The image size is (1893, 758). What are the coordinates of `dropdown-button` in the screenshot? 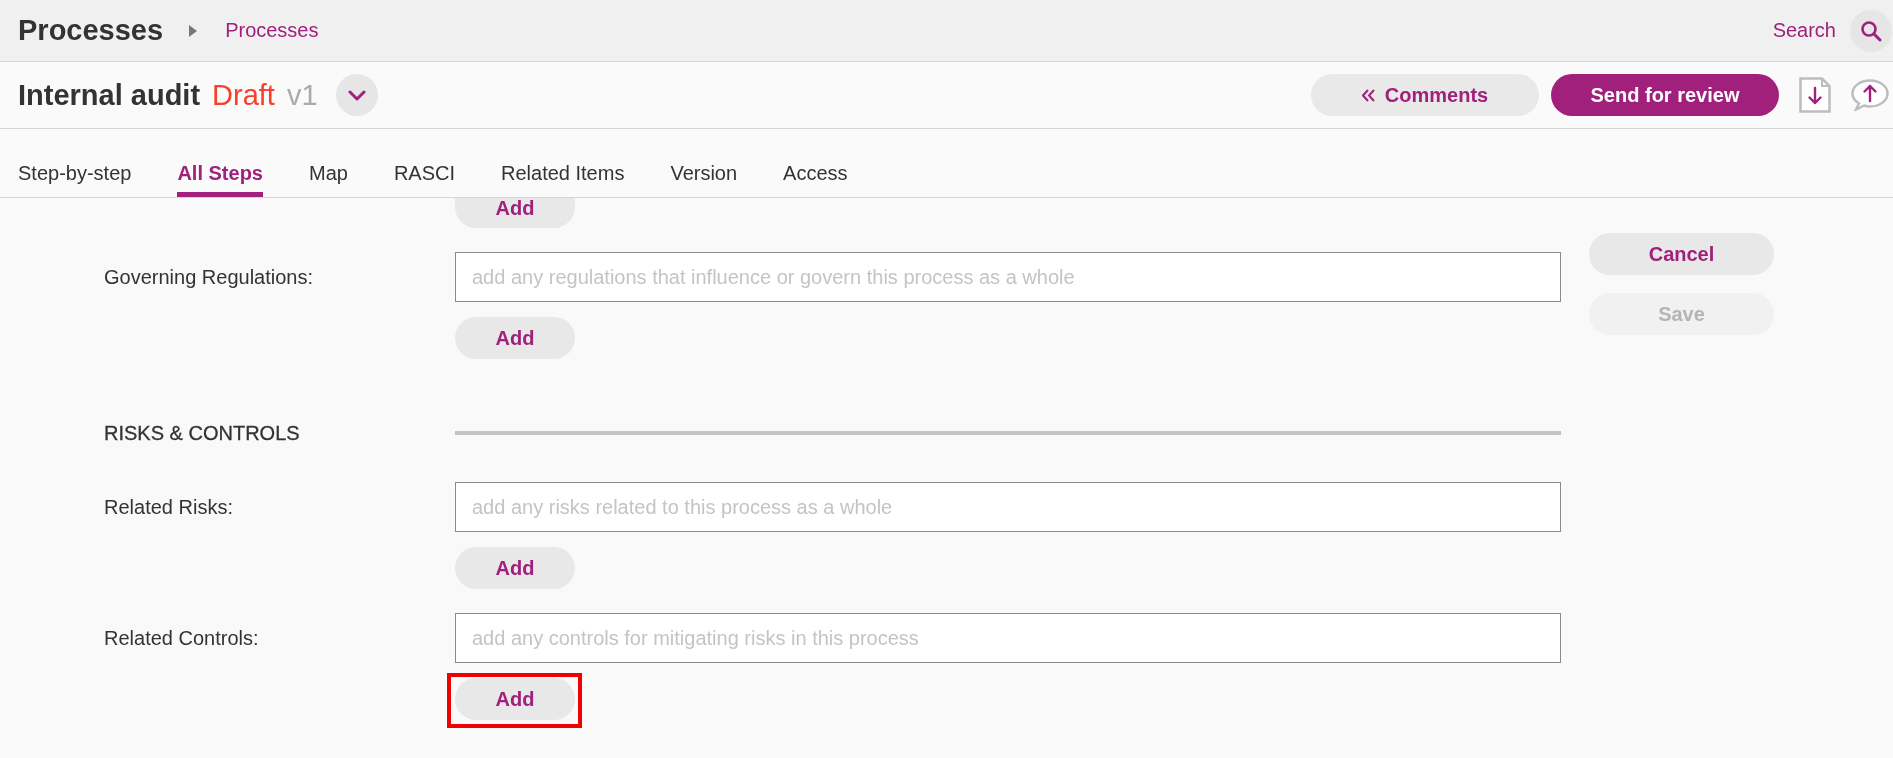 It's located at (356, 95).